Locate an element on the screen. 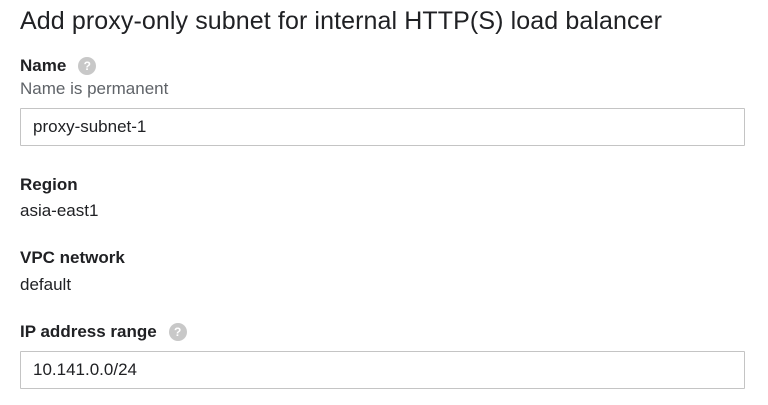 Image resolution: width=768 pixels, height=405 pixels. name-label: Name is located at coordinates (43, 65).